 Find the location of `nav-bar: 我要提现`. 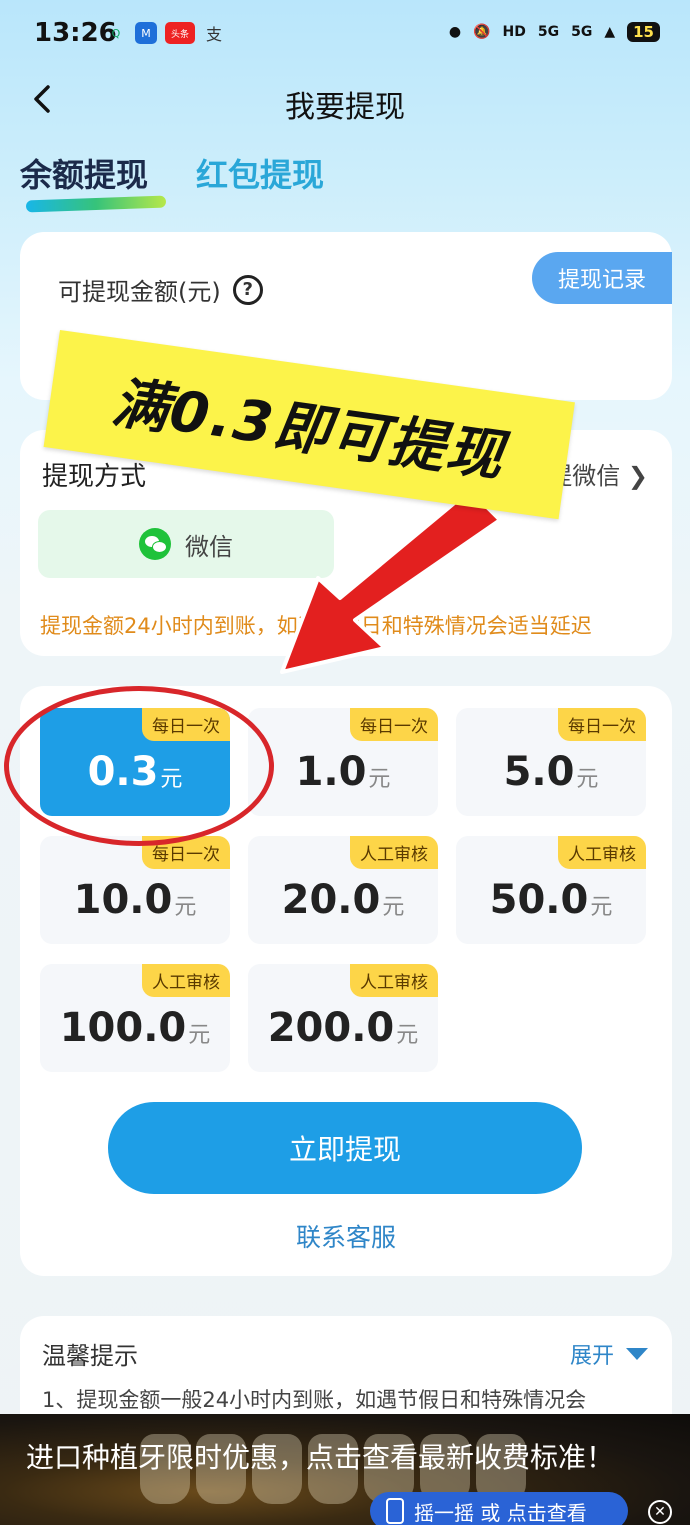

nav-bar: 我要提现 is located at coordinates (345, 102).